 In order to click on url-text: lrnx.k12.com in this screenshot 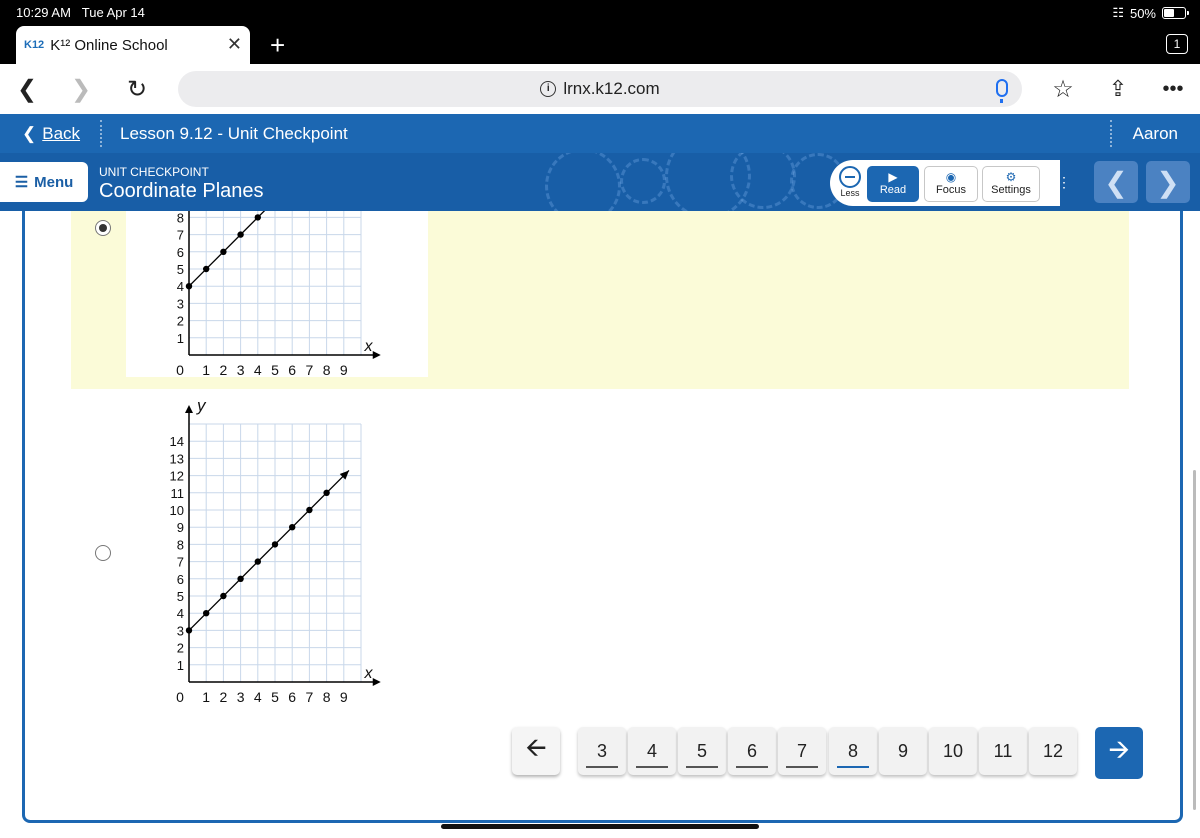, I will do `click(611, 88)`.